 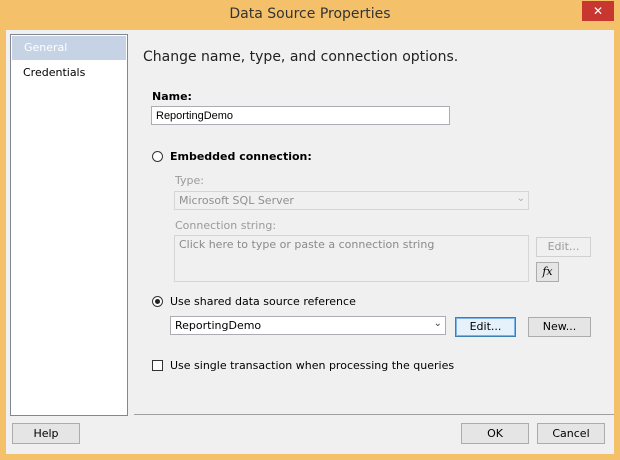 I want to click on close-icon: ✕, so click(x=598, y=11).